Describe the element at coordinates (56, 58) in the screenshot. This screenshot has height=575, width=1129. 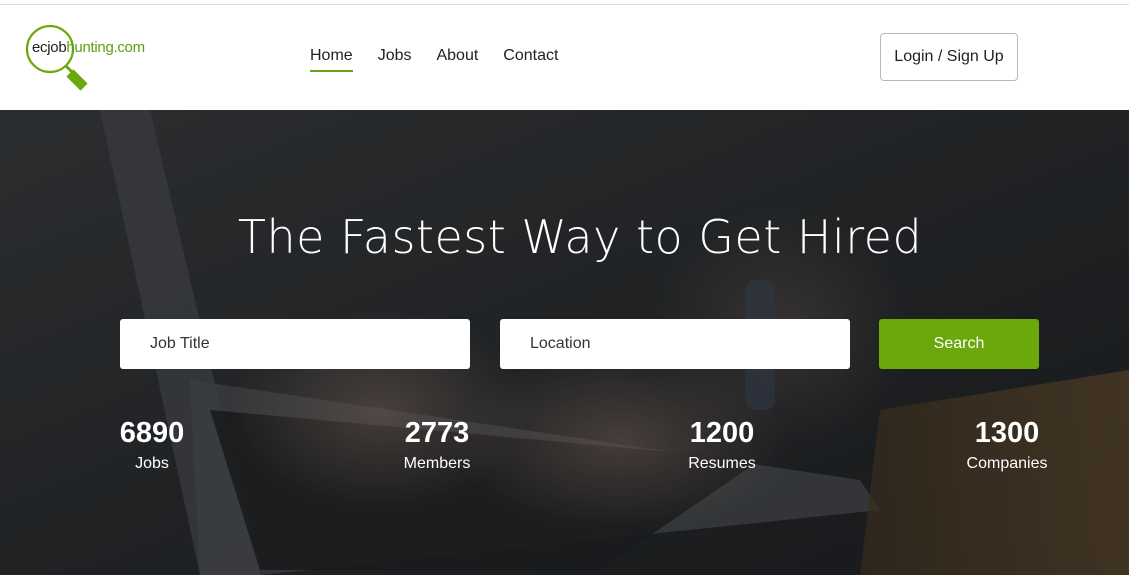
I see `magnifier-logo-icon` at that location.